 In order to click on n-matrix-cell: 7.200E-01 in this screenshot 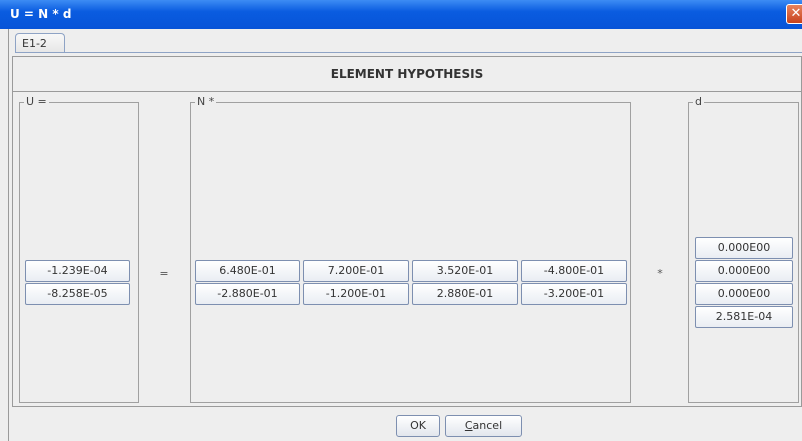, I will do `click(356, 271)`.